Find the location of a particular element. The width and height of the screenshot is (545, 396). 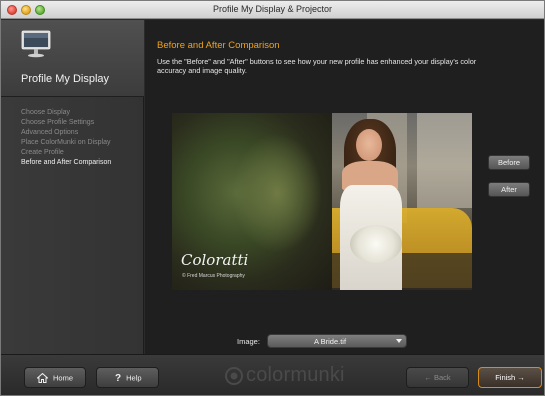

photo-bride-face is located at coordinates (369, 145).